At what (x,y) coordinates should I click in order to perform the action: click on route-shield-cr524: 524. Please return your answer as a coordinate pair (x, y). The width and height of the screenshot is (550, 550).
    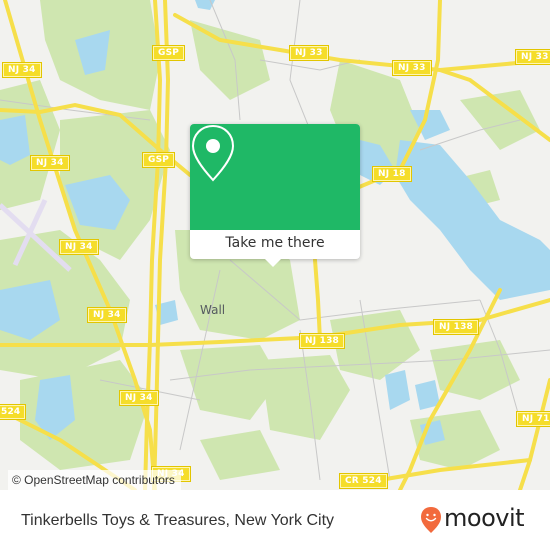
    Looking at the image, I should click on (13, 412).